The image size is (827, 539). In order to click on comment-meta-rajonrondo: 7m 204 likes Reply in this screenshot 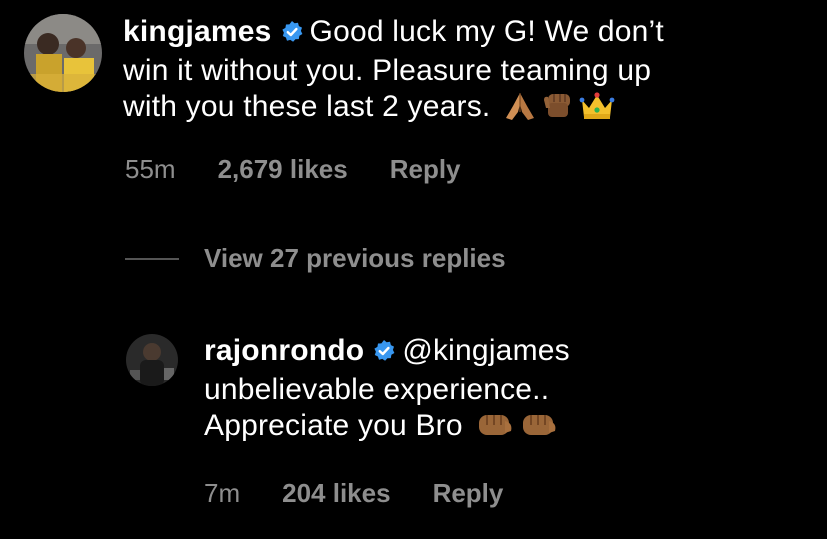, I will do `click(353, 493)`.